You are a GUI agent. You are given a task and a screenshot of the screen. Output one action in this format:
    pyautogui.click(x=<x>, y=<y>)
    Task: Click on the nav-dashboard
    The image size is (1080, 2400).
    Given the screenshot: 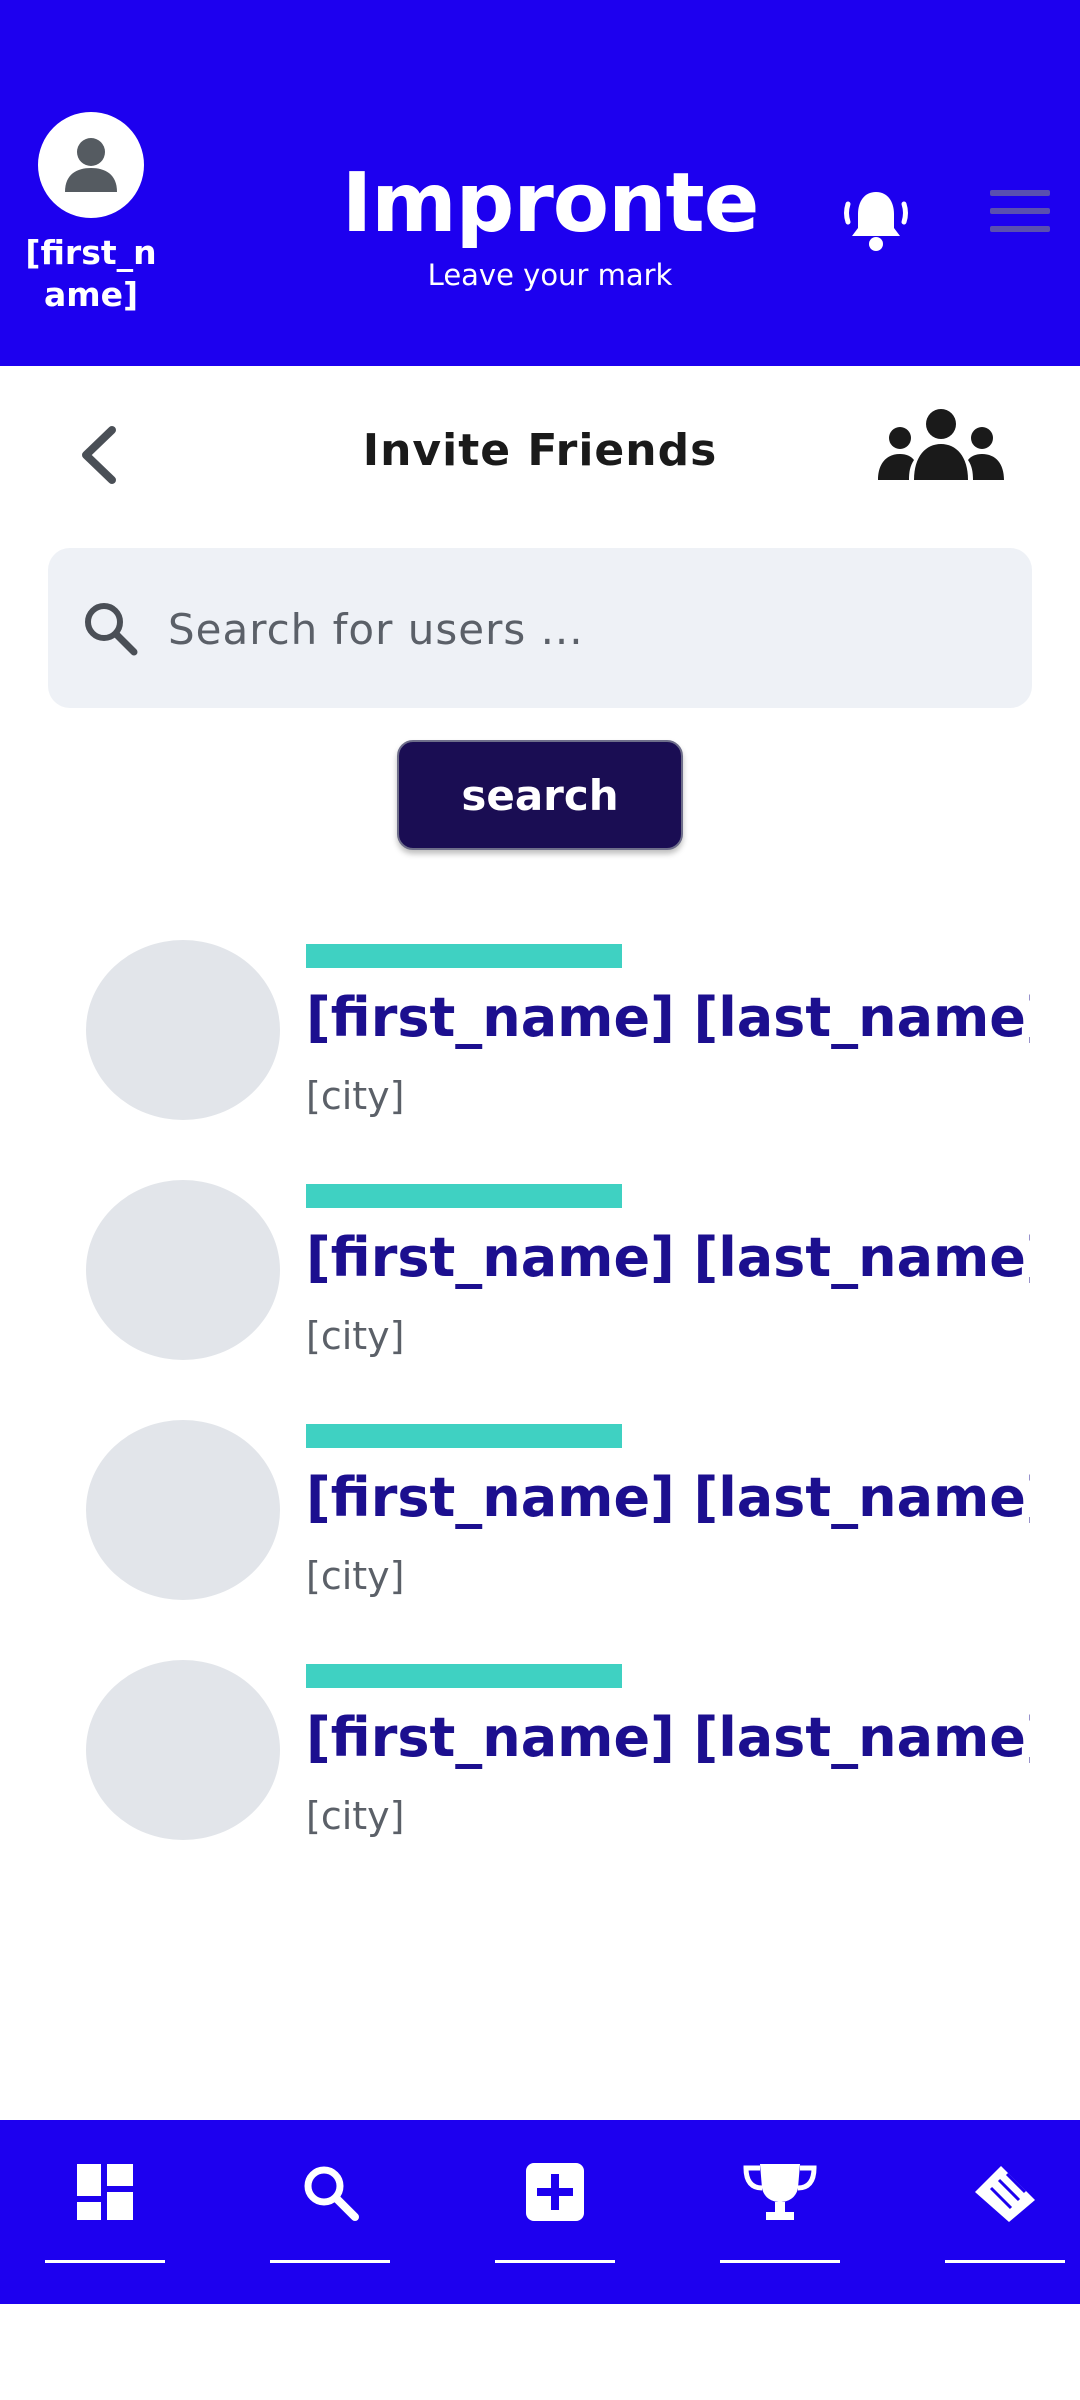 What is the action you would take?
    pyautogui.click(x=105, y=2212)
    